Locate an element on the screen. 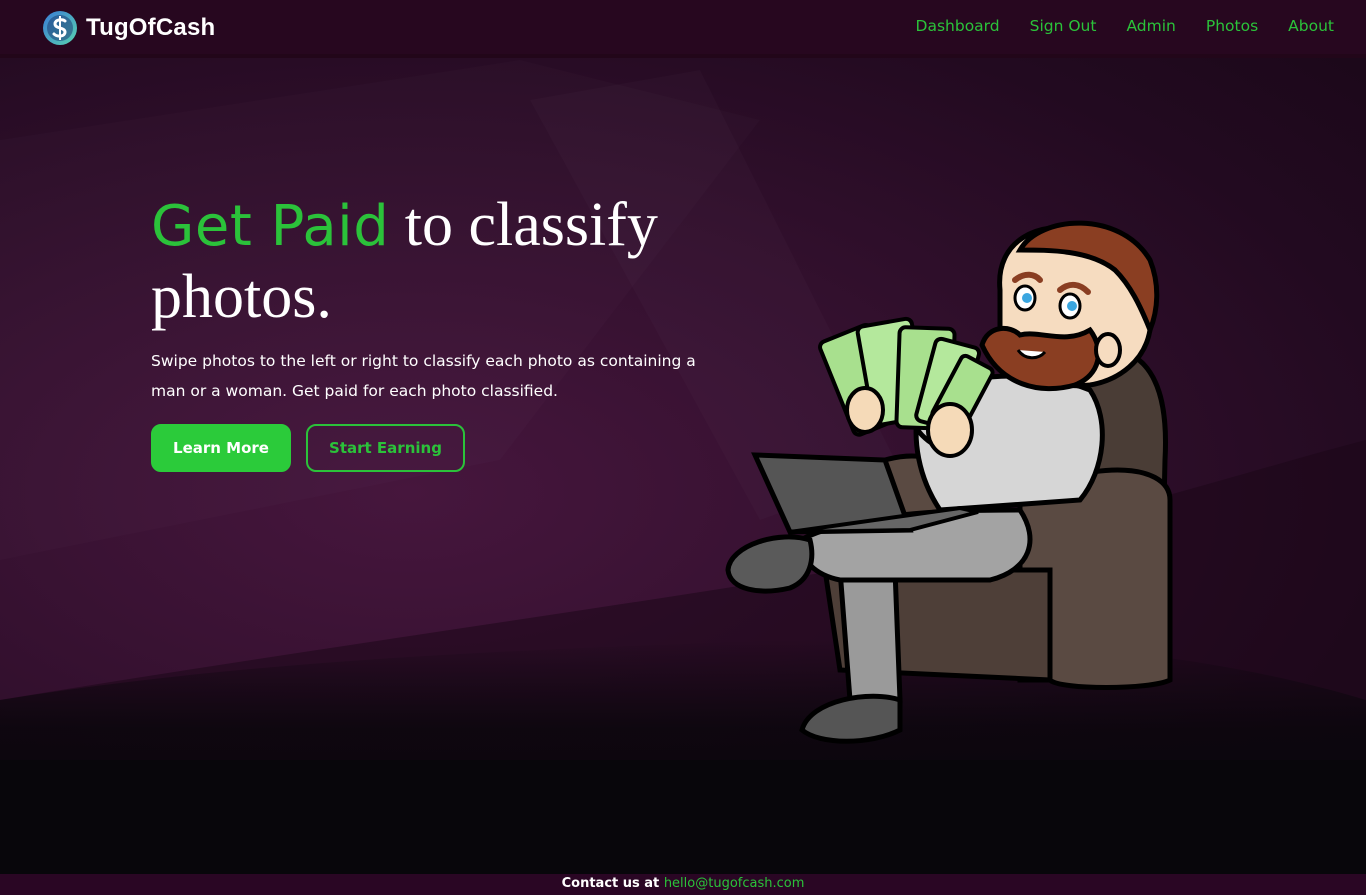 This screenshot has width=1366, height=895. brand: TugOfCash is located at coordinates (128, 28).